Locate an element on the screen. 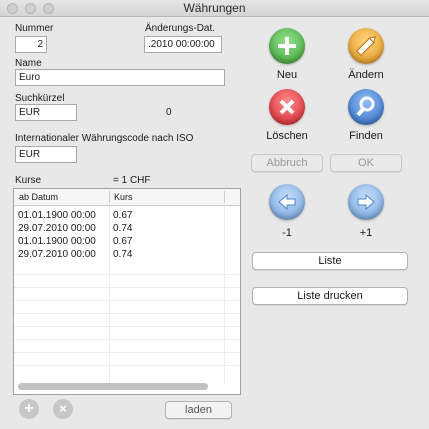  name-label: Name is located at coordinates (28, 63).